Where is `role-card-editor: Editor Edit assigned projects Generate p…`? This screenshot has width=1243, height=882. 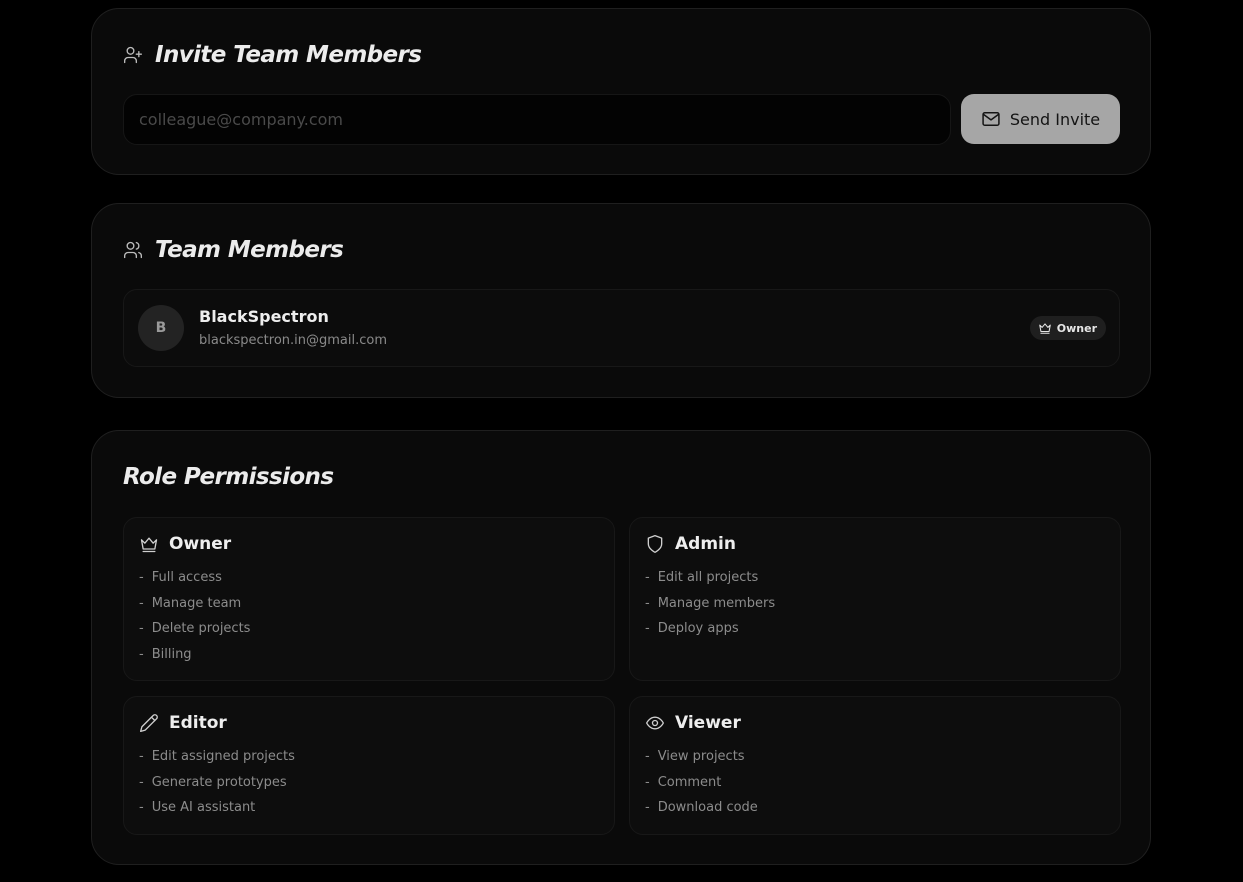 role-card-editor: Editor Edit assigned projects Generate p… is located at coordinates (369, 765).